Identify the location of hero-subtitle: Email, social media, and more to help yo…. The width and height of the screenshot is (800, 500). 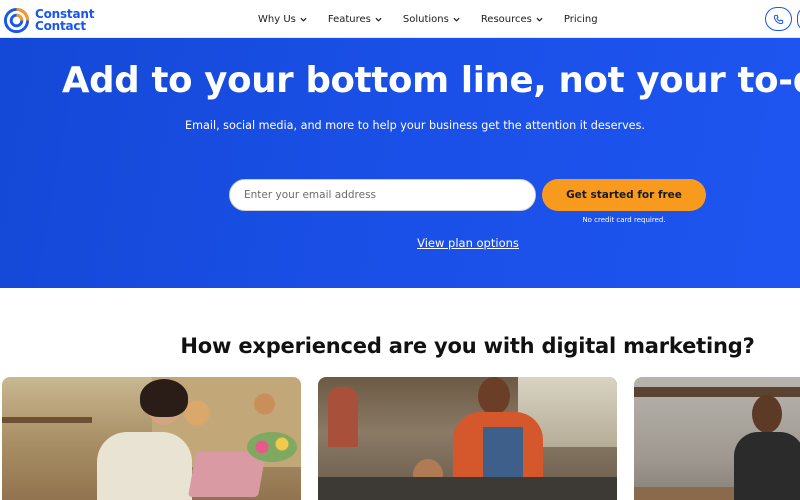
(415, 125).